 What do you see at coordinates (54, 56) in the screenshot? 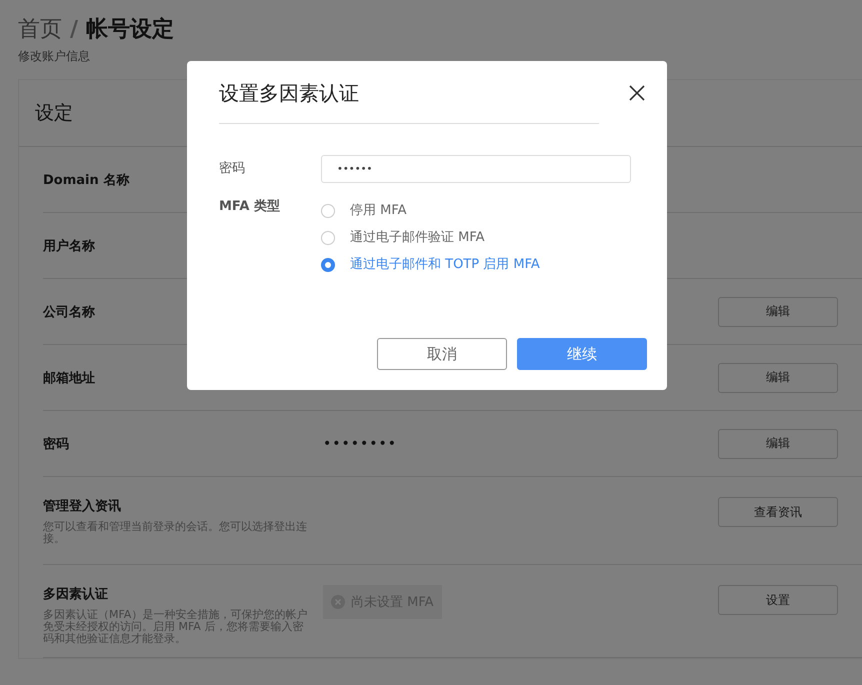
I see `page-subtitle: 修改账户信息` at bounding box center [54, 56].